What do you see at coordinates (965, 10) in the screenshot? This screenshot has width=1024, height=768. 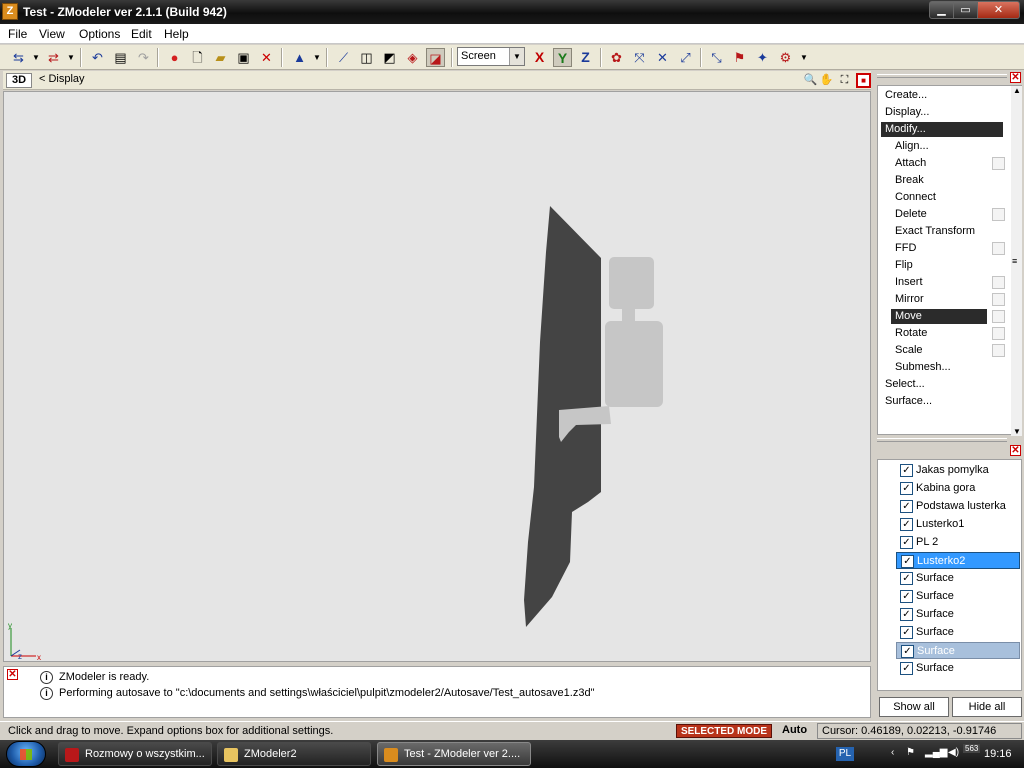 I see `maximize-button: ▭` at bounding box center [965, 10].